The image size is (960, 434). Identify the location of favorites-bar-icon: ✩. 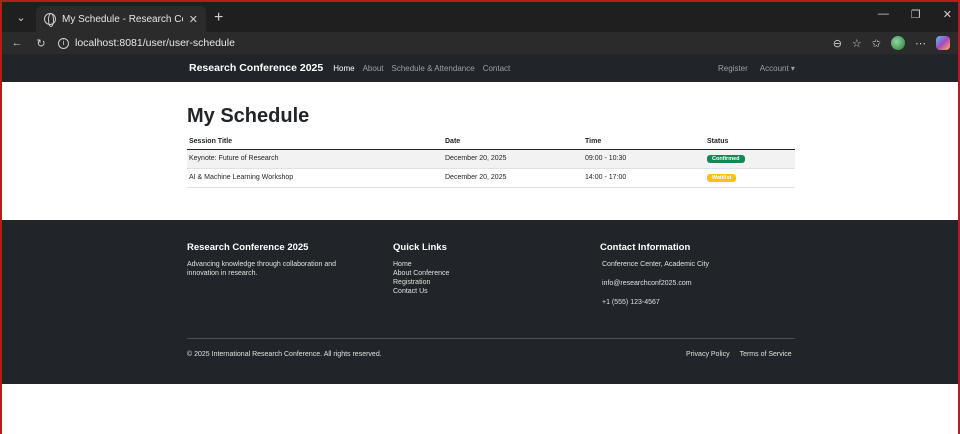
(876, 43).